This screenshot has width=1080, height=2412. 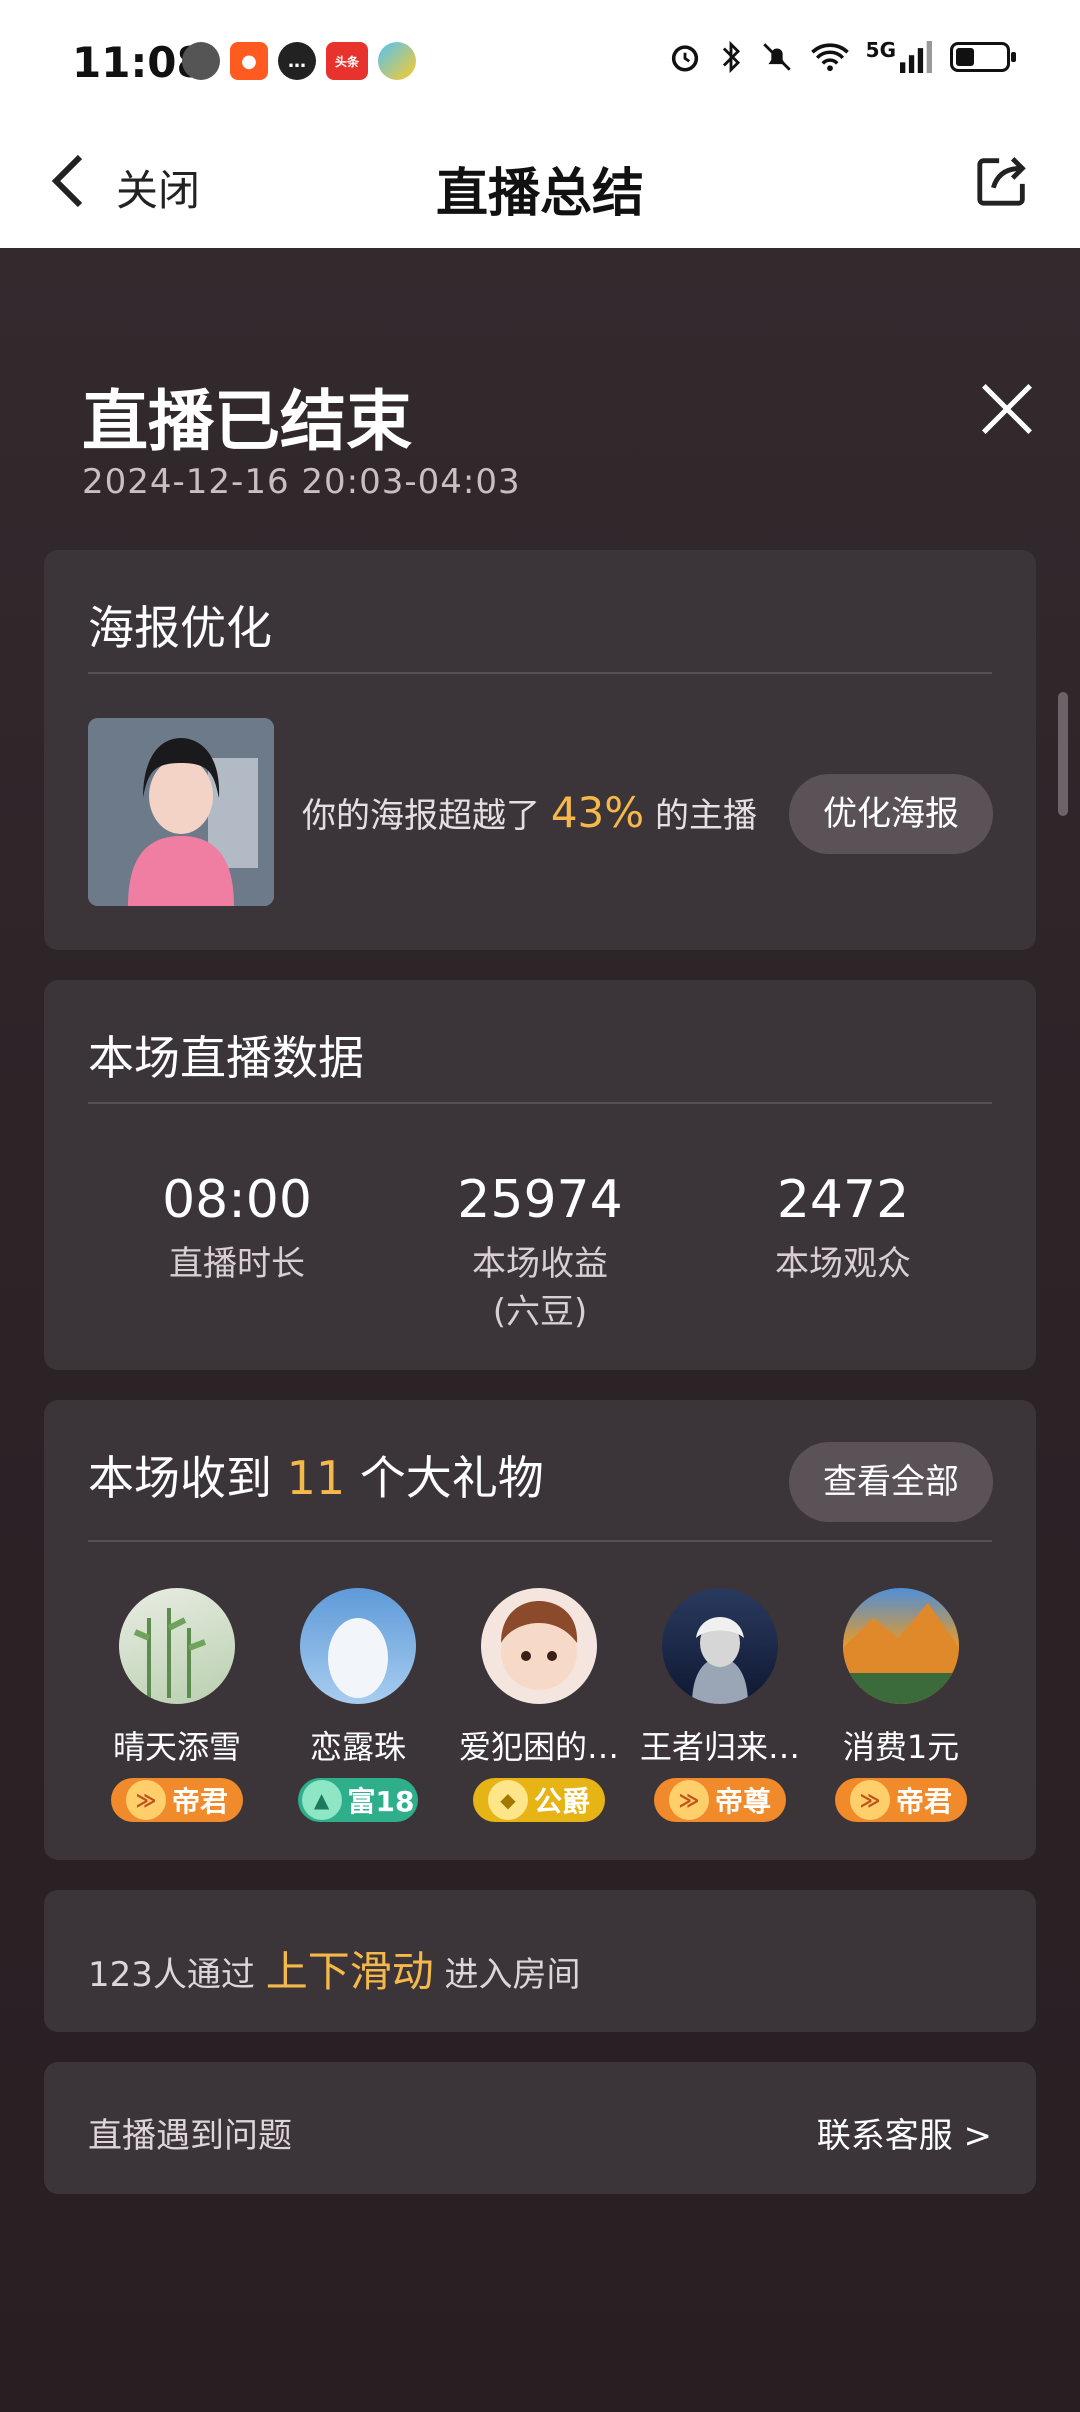 What do you see at coordinates (539, 194) in the screenshot?
I see `page-title: 直播总结` at bounding box center [539, 194].